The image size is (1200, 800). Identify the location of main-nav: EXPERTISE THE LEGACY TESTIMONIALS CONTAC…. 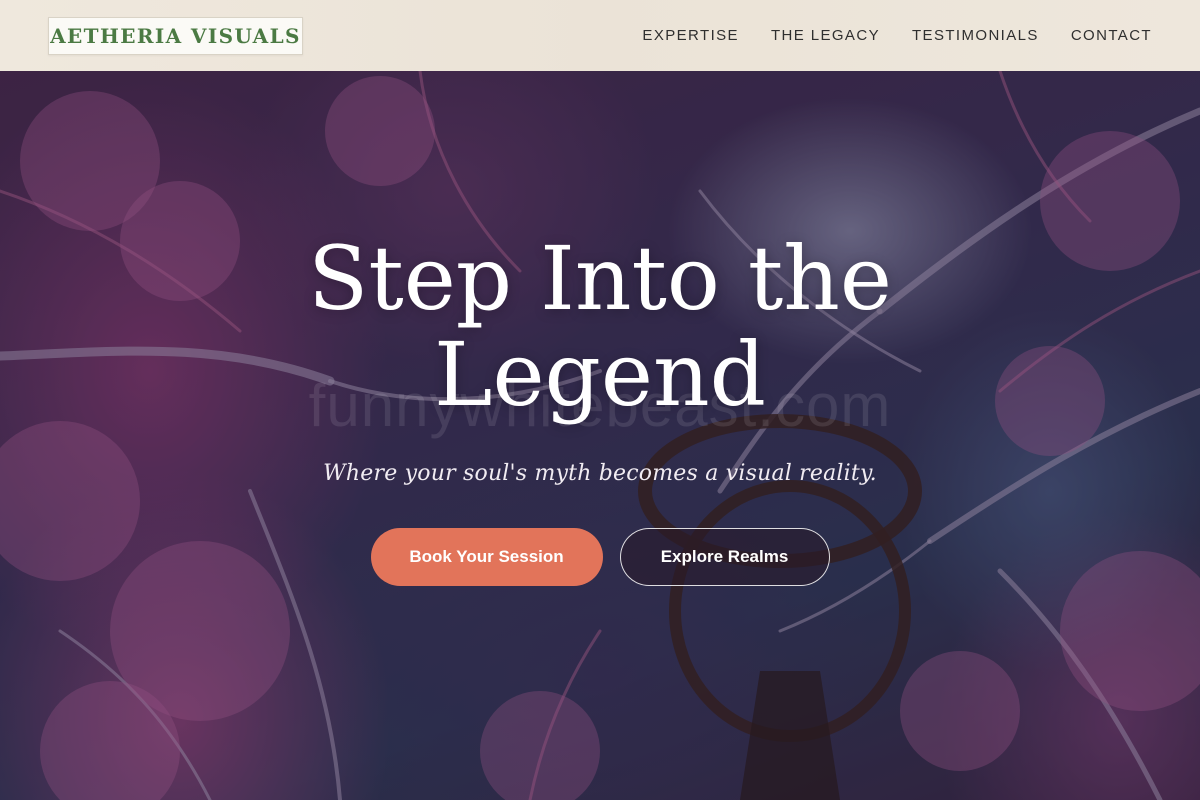
(897, 35).